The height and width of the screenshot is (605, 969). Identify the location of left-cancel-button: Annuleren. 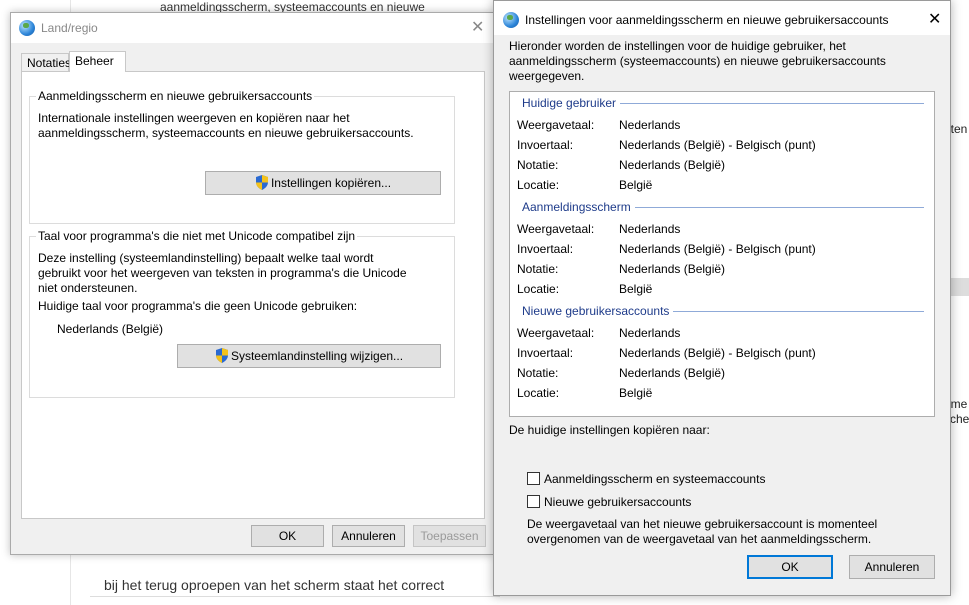
(368, 536).